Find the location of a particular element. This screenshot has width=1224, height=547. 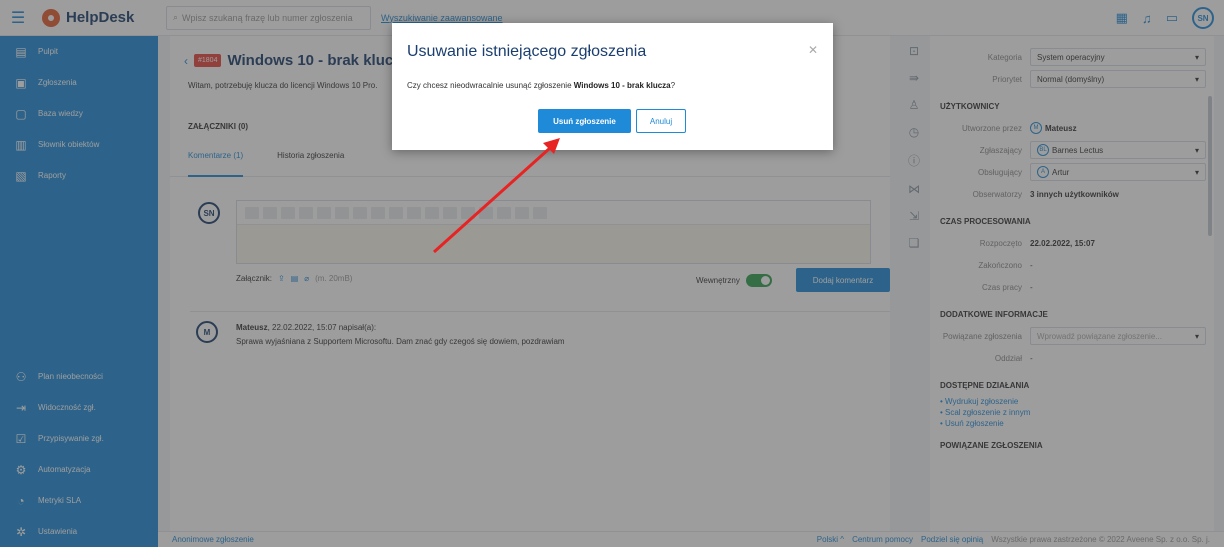

dialog-message-suffix: ? is located at coordinates (673, 85).